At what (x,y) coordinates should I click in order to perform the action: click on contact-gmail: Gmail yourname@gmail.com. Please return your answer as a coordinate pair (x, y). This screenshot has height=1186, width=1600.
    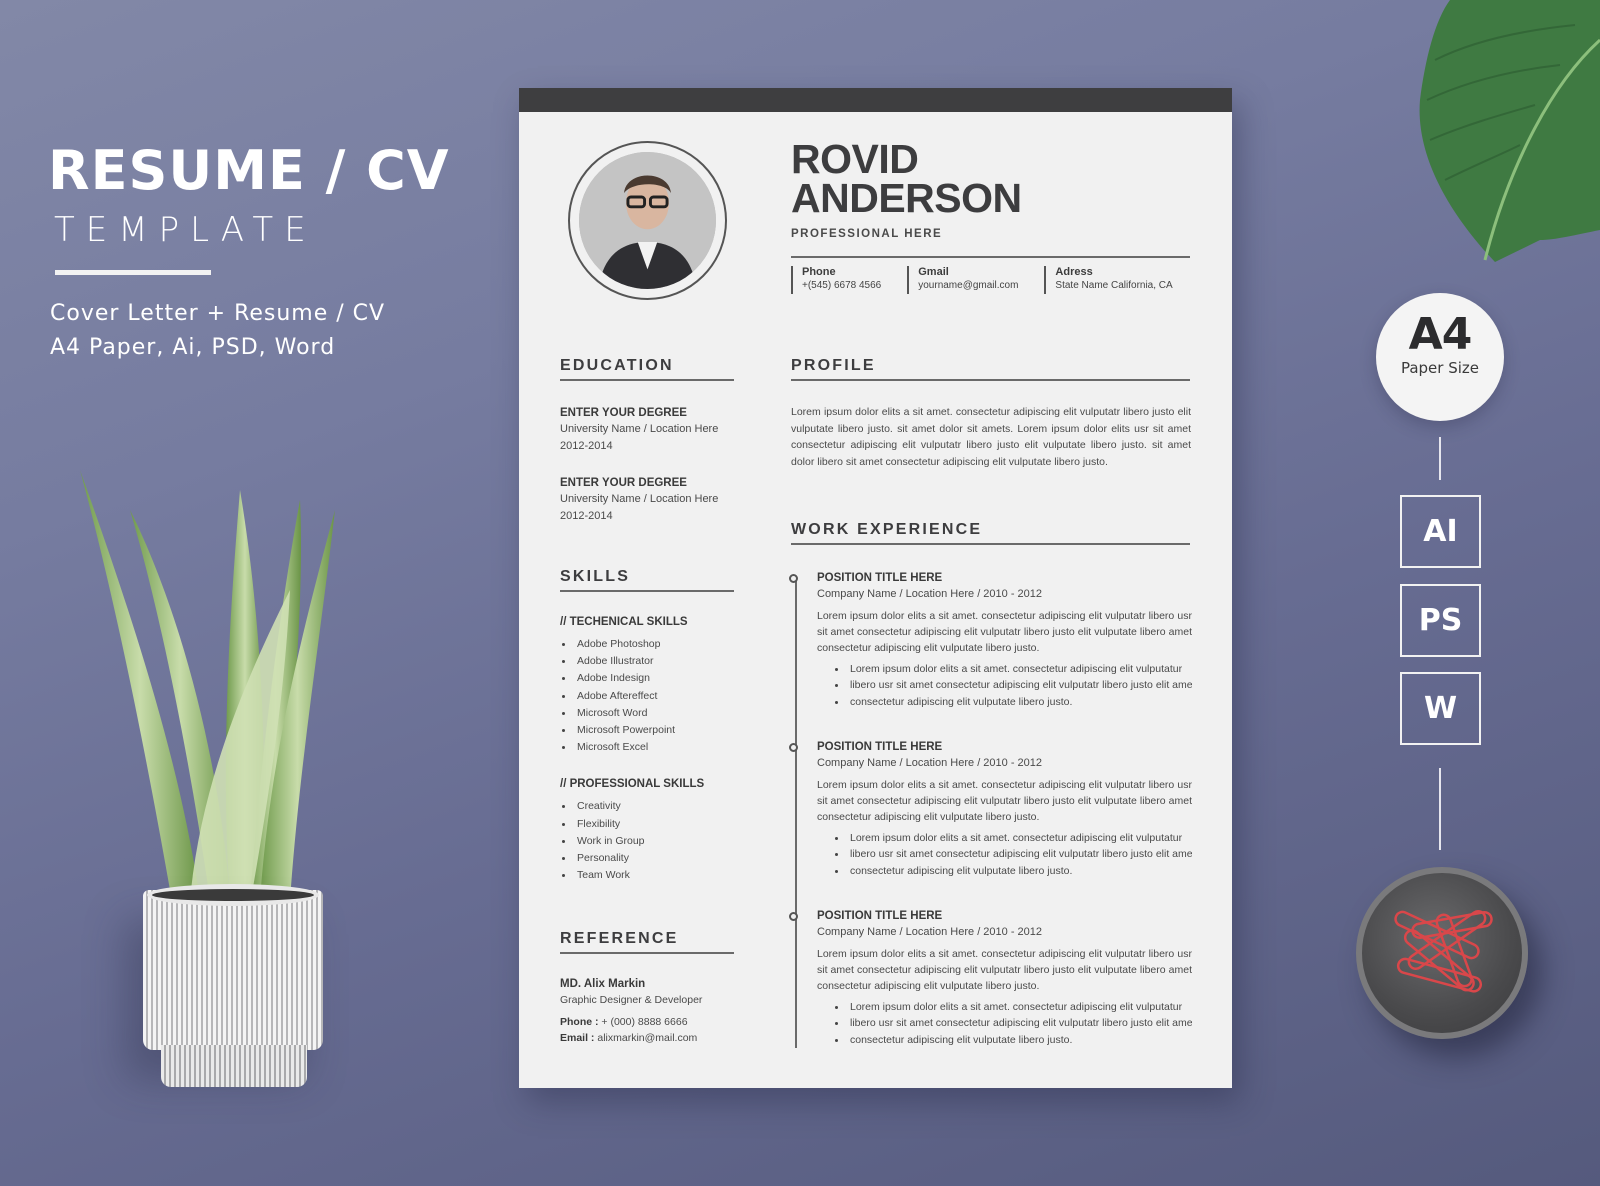
    Looking at the image, I should click on (962, 280).